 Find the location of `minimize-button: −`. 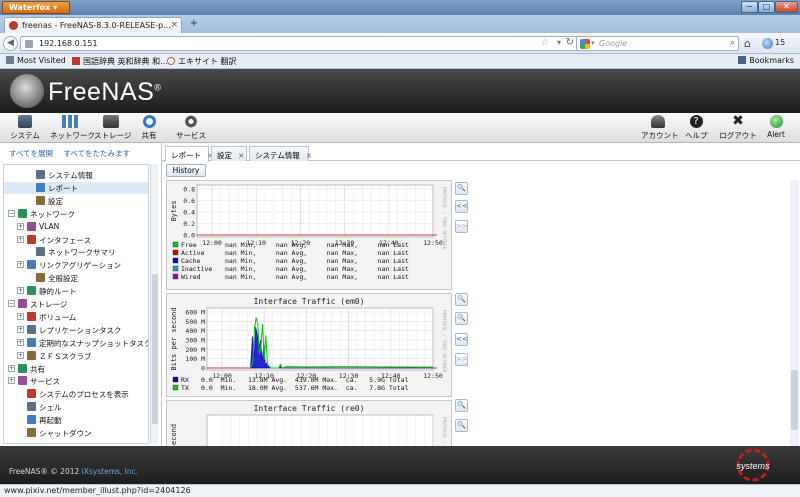

minimize-button: − is located at coordinates (749, 7).